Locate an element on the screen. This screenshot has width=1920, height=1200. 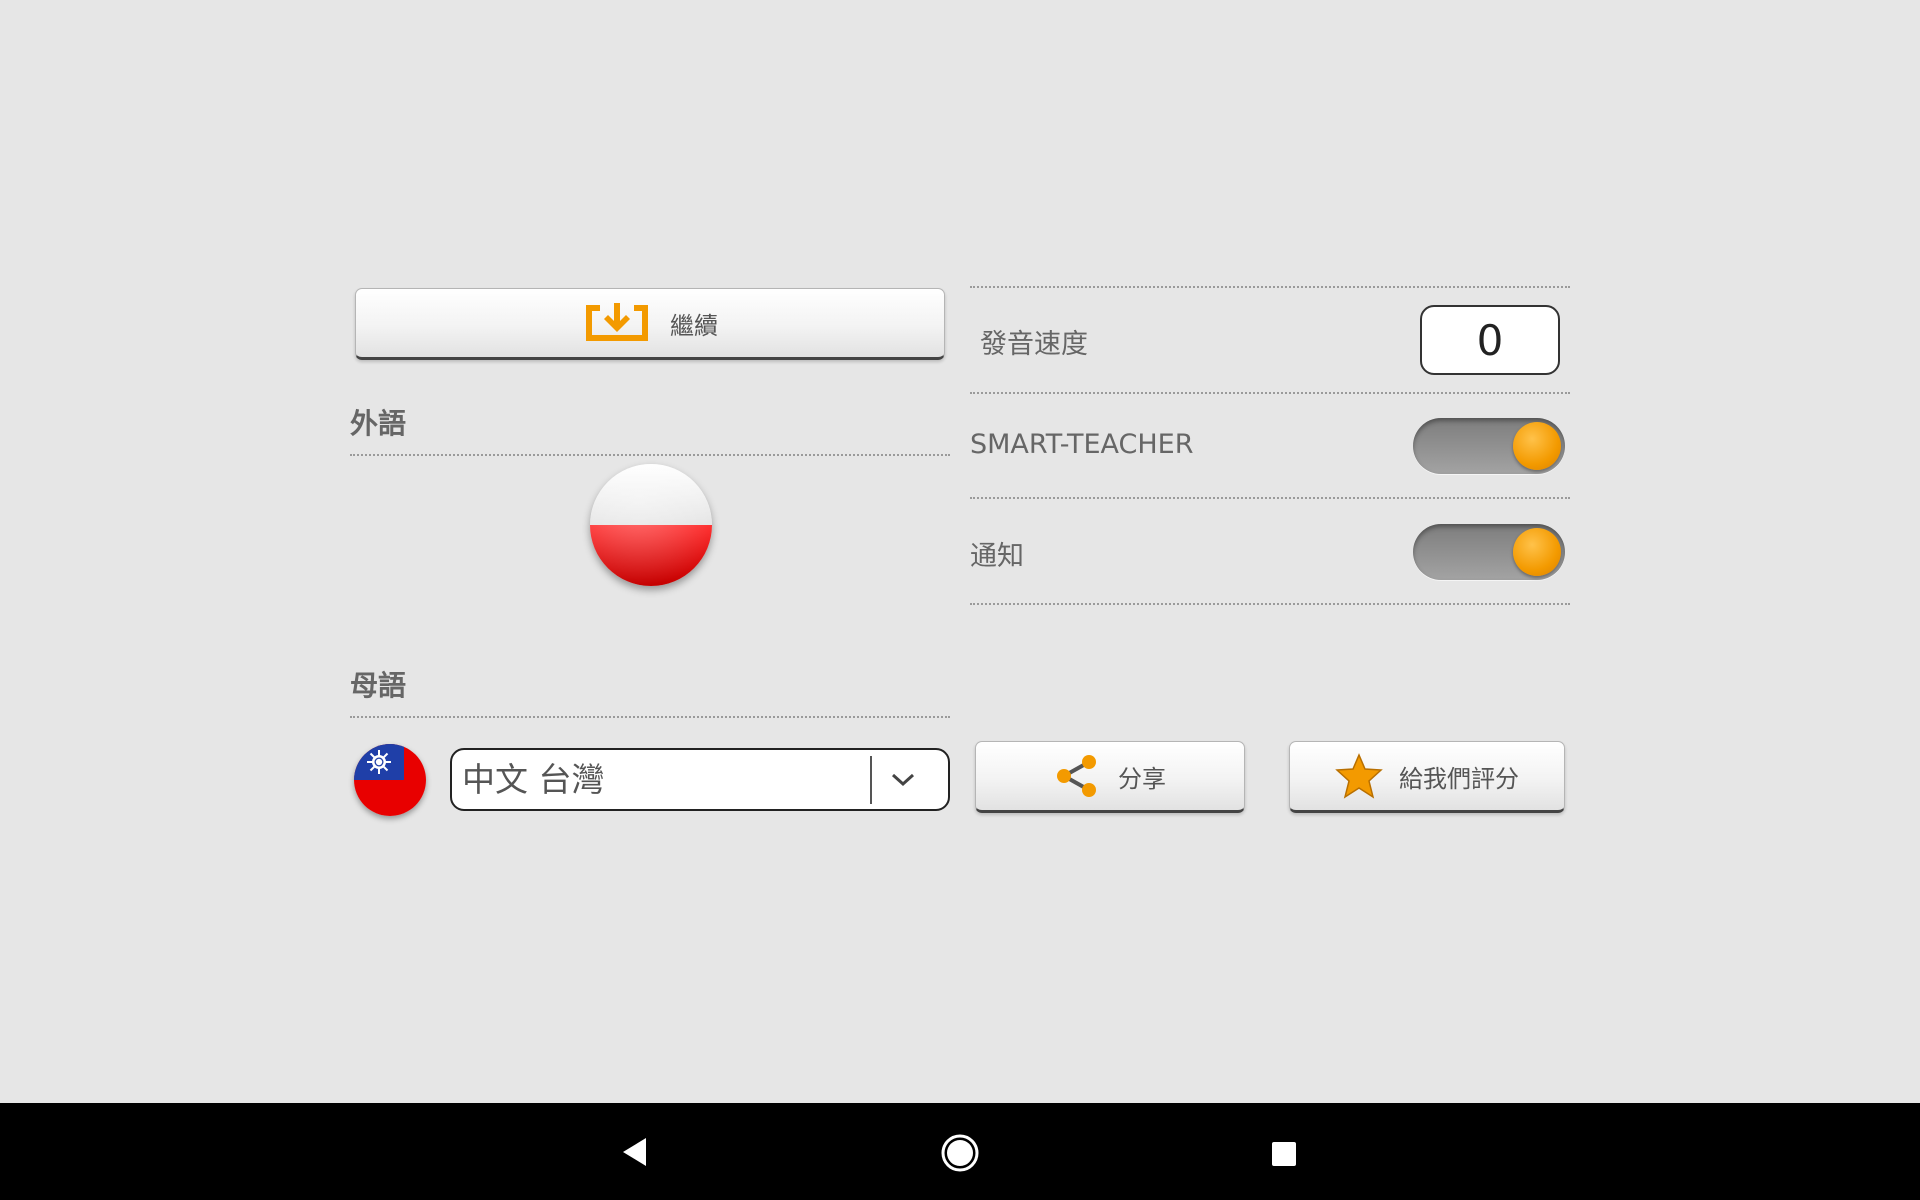
recents-icon is located at coordinates (1284, 1156).